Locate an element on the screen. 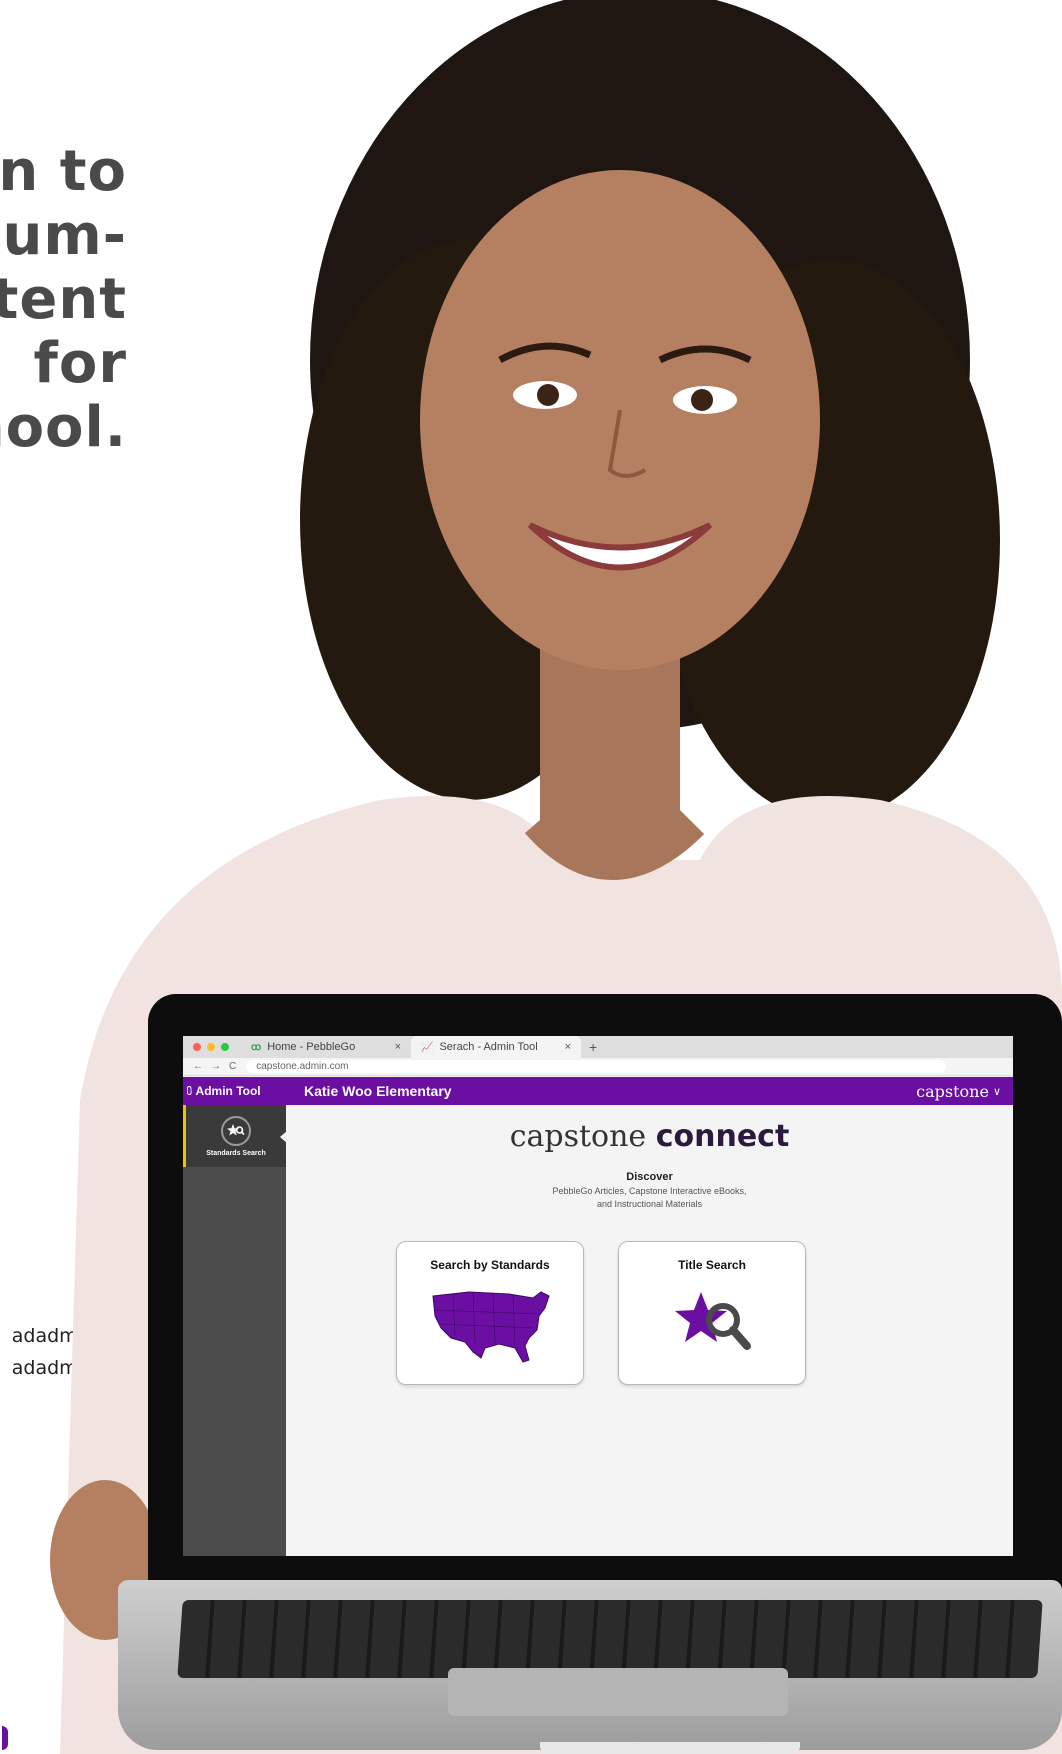  laptop-hinge is located at coordinates (670, 1748).